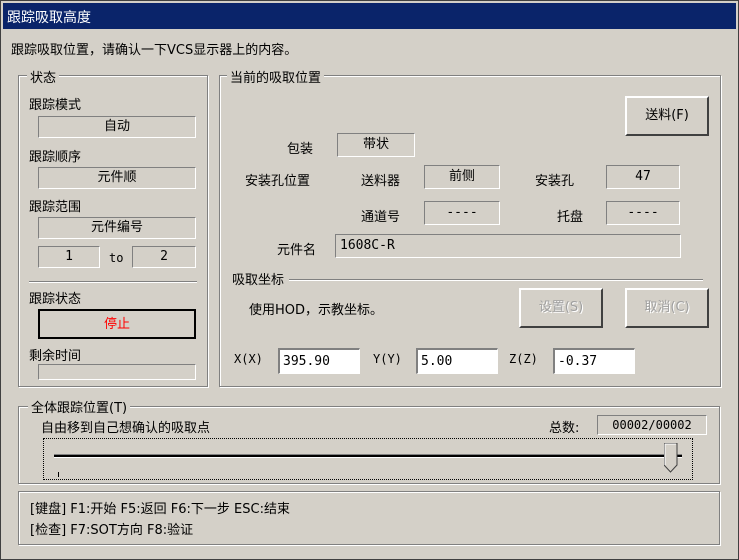  I want to click on track-order-value: 元件顺, so click(117, 178).